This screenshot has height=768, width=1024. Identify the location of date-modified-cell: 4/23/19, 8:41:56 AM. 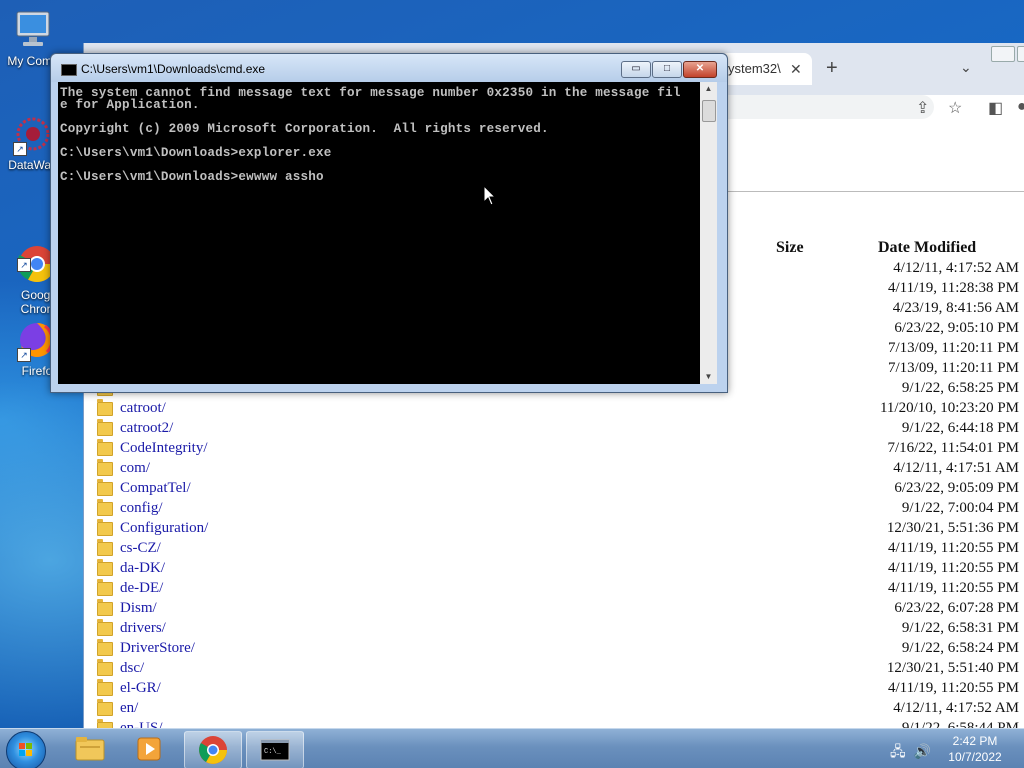
(955, 308).